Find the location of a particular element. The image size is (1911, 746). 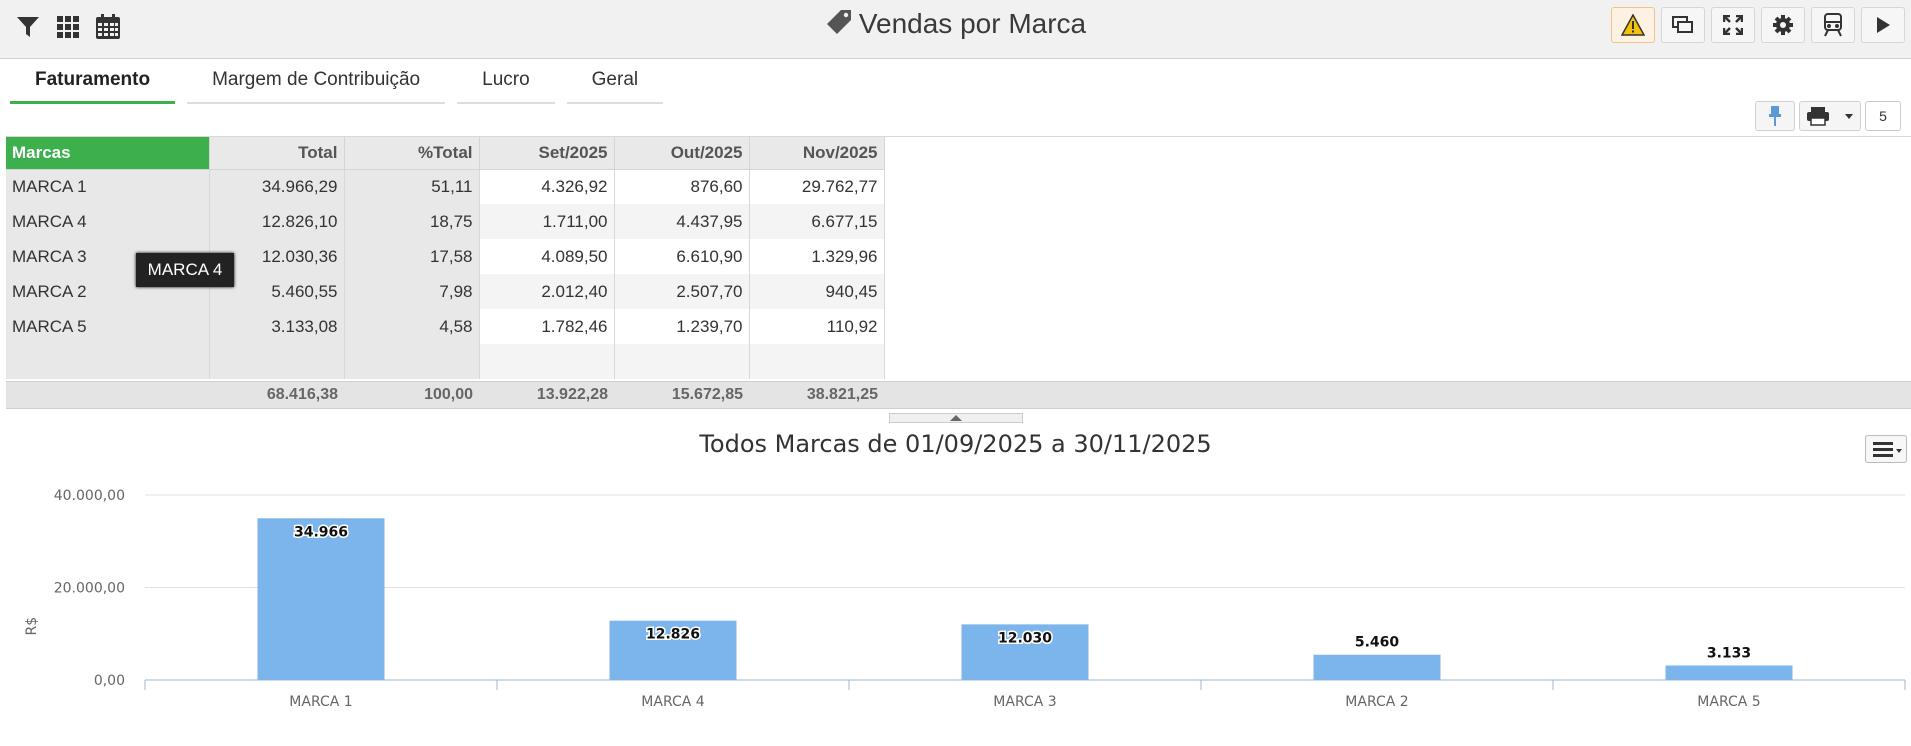

total-nov: 38.821,25 is located at coordinates (842, 394).